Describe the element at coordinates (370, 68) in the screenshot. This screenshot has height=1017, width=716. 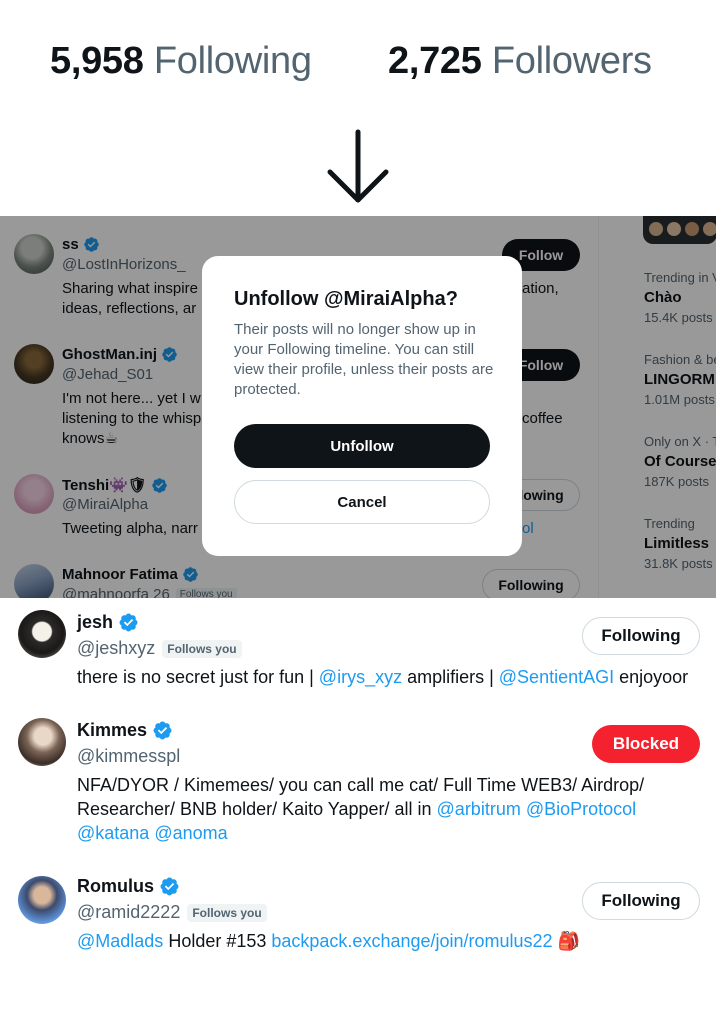
I see `profile-stats: 5,958 Following 2,725 Followers` at that location.